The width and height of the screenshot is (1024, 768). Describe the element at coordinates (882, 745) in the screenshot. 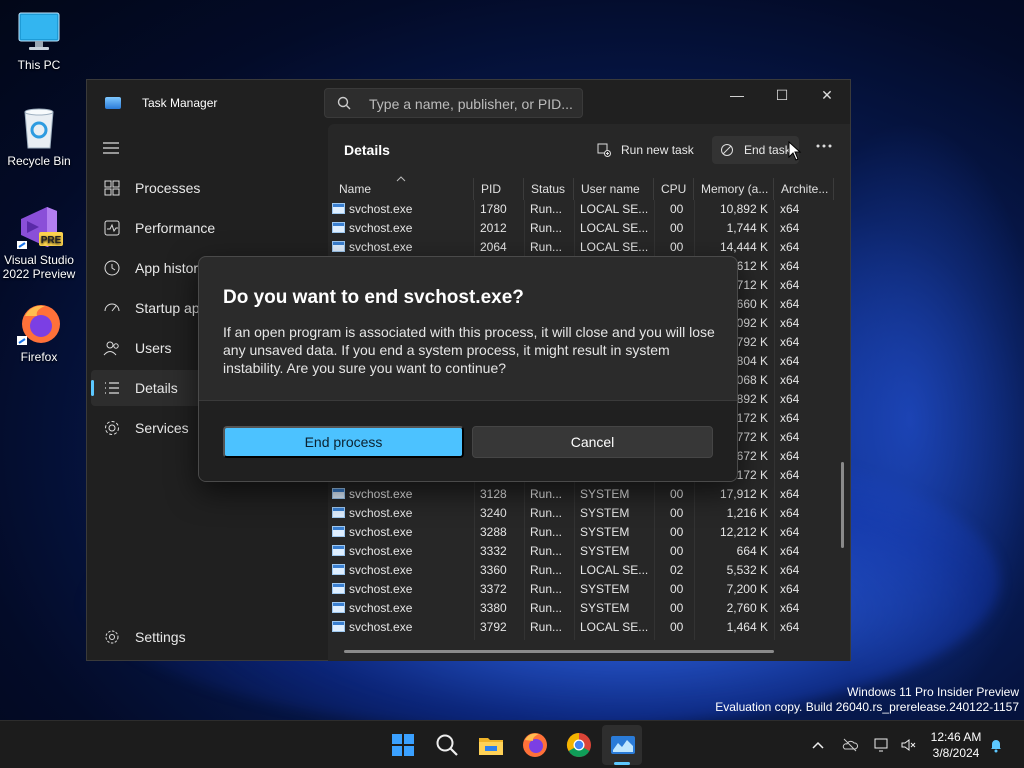

I see `network-icon` at that location.